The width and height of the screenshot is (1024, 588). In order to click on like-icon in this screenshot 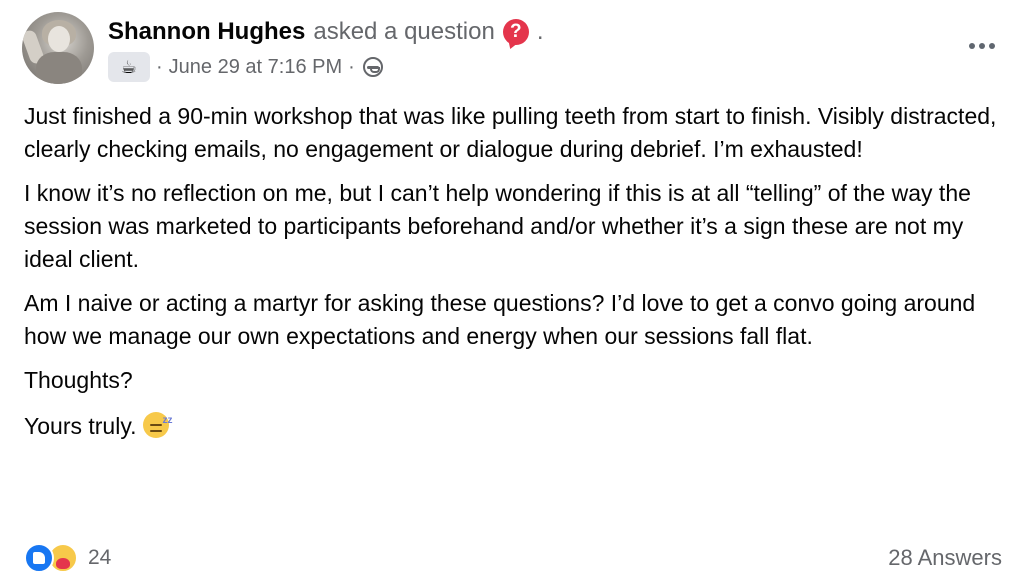, I will do `click(39, 558)`.